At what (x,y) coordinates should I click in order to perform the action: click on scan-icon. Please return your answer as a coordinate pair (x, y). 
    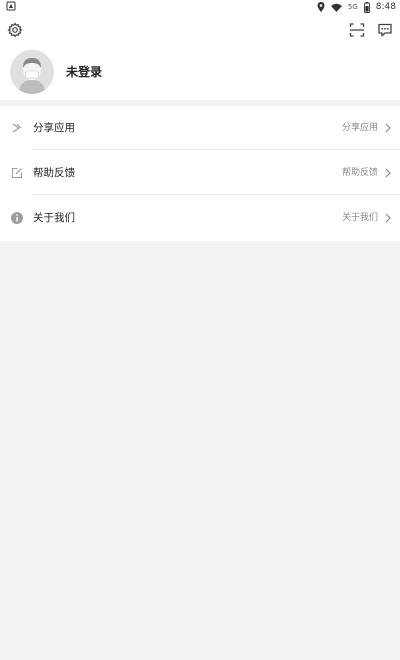
    Looking at the image, I should click on (357, 30).